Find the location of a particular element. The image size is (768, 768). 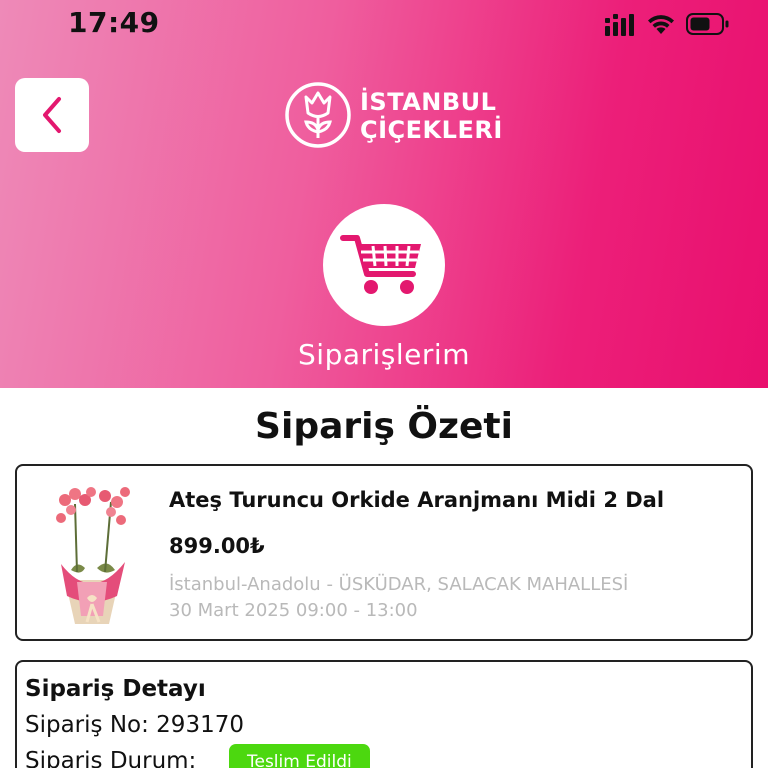

cellular-signal-icon is located at coordinates (619, 25).